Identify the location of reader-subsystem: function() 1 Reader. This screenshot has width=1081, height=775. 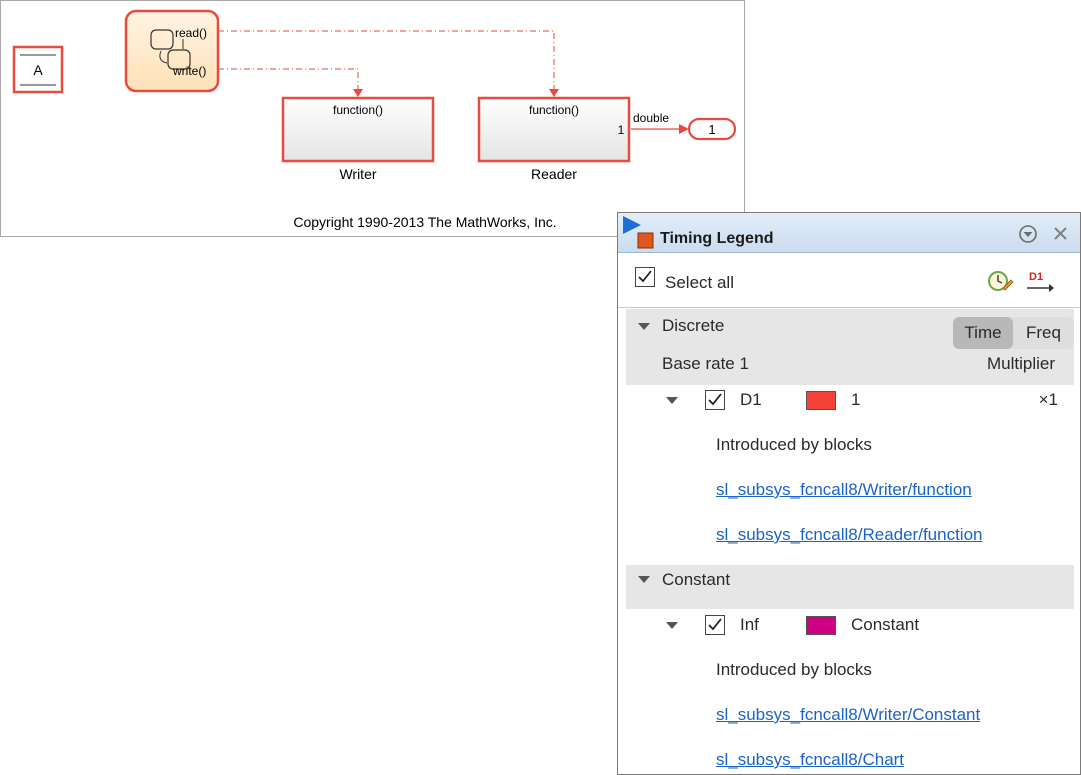
(554, 139).